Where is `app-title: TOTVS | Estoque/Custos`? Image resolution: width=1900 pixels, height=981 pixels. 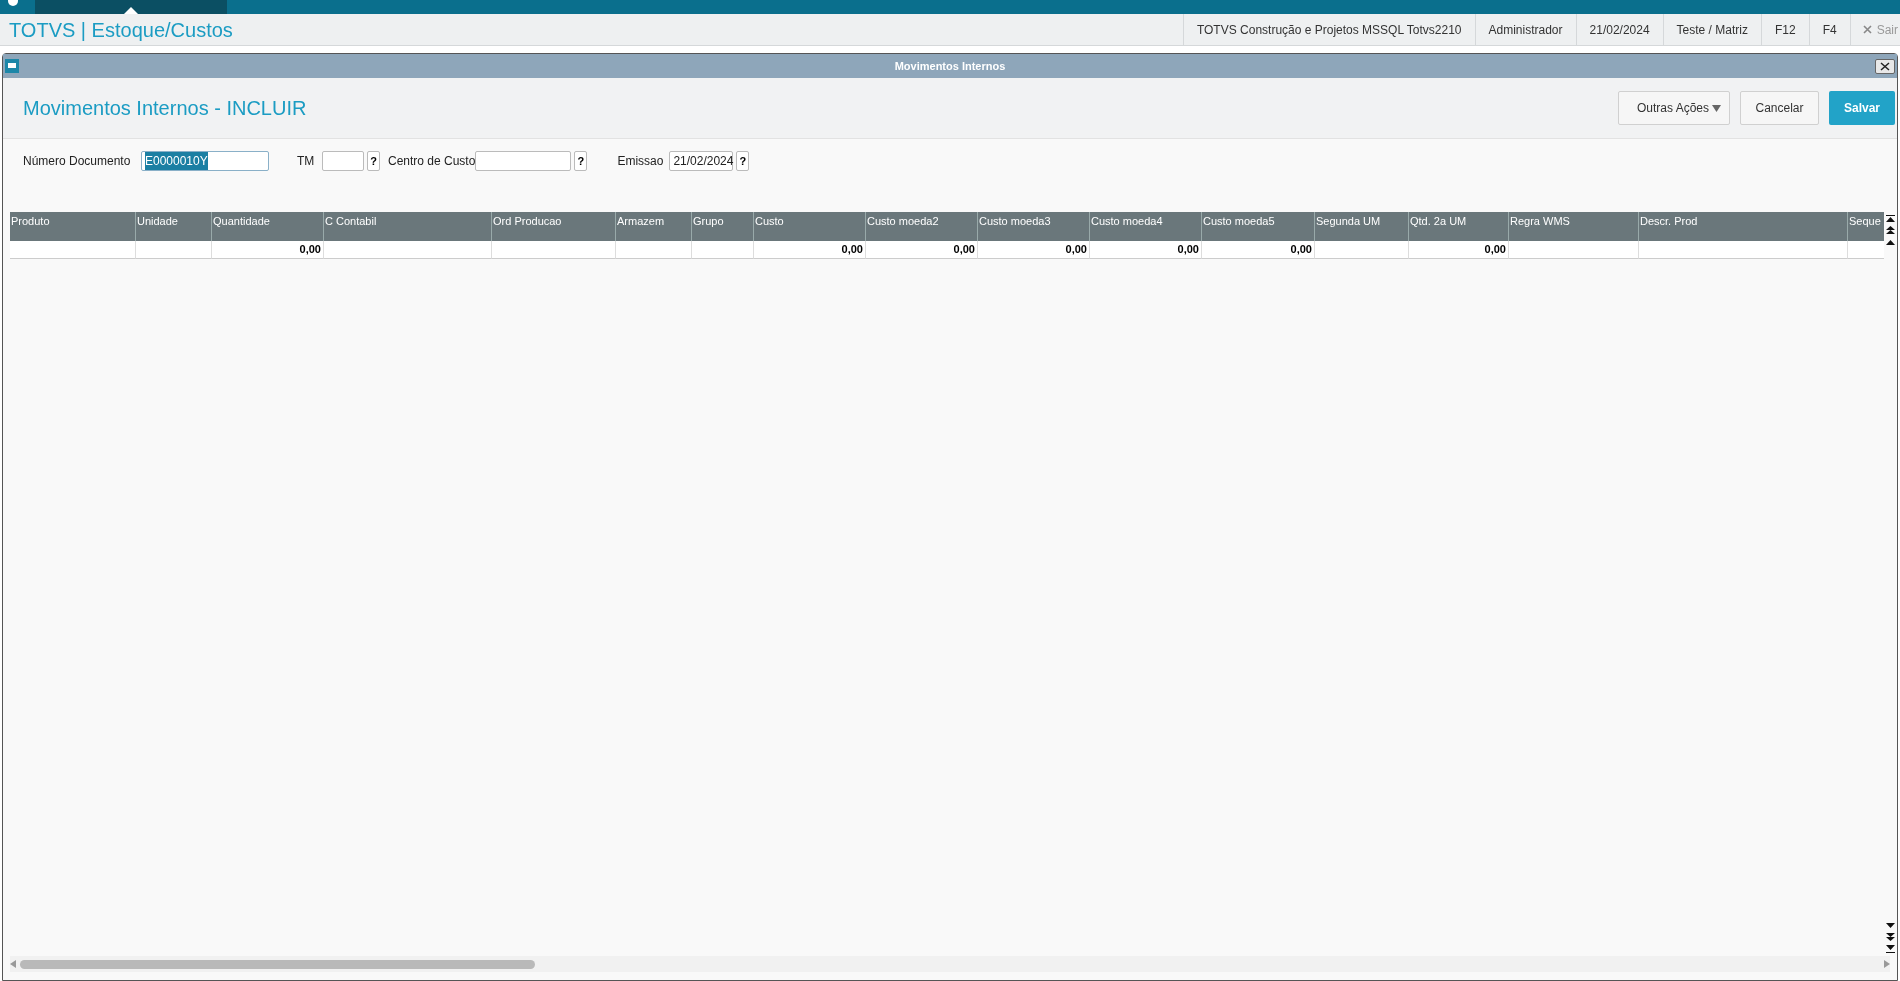
app-title: TOTVS | Estoque/Custos is located at coordinates (121, 30).